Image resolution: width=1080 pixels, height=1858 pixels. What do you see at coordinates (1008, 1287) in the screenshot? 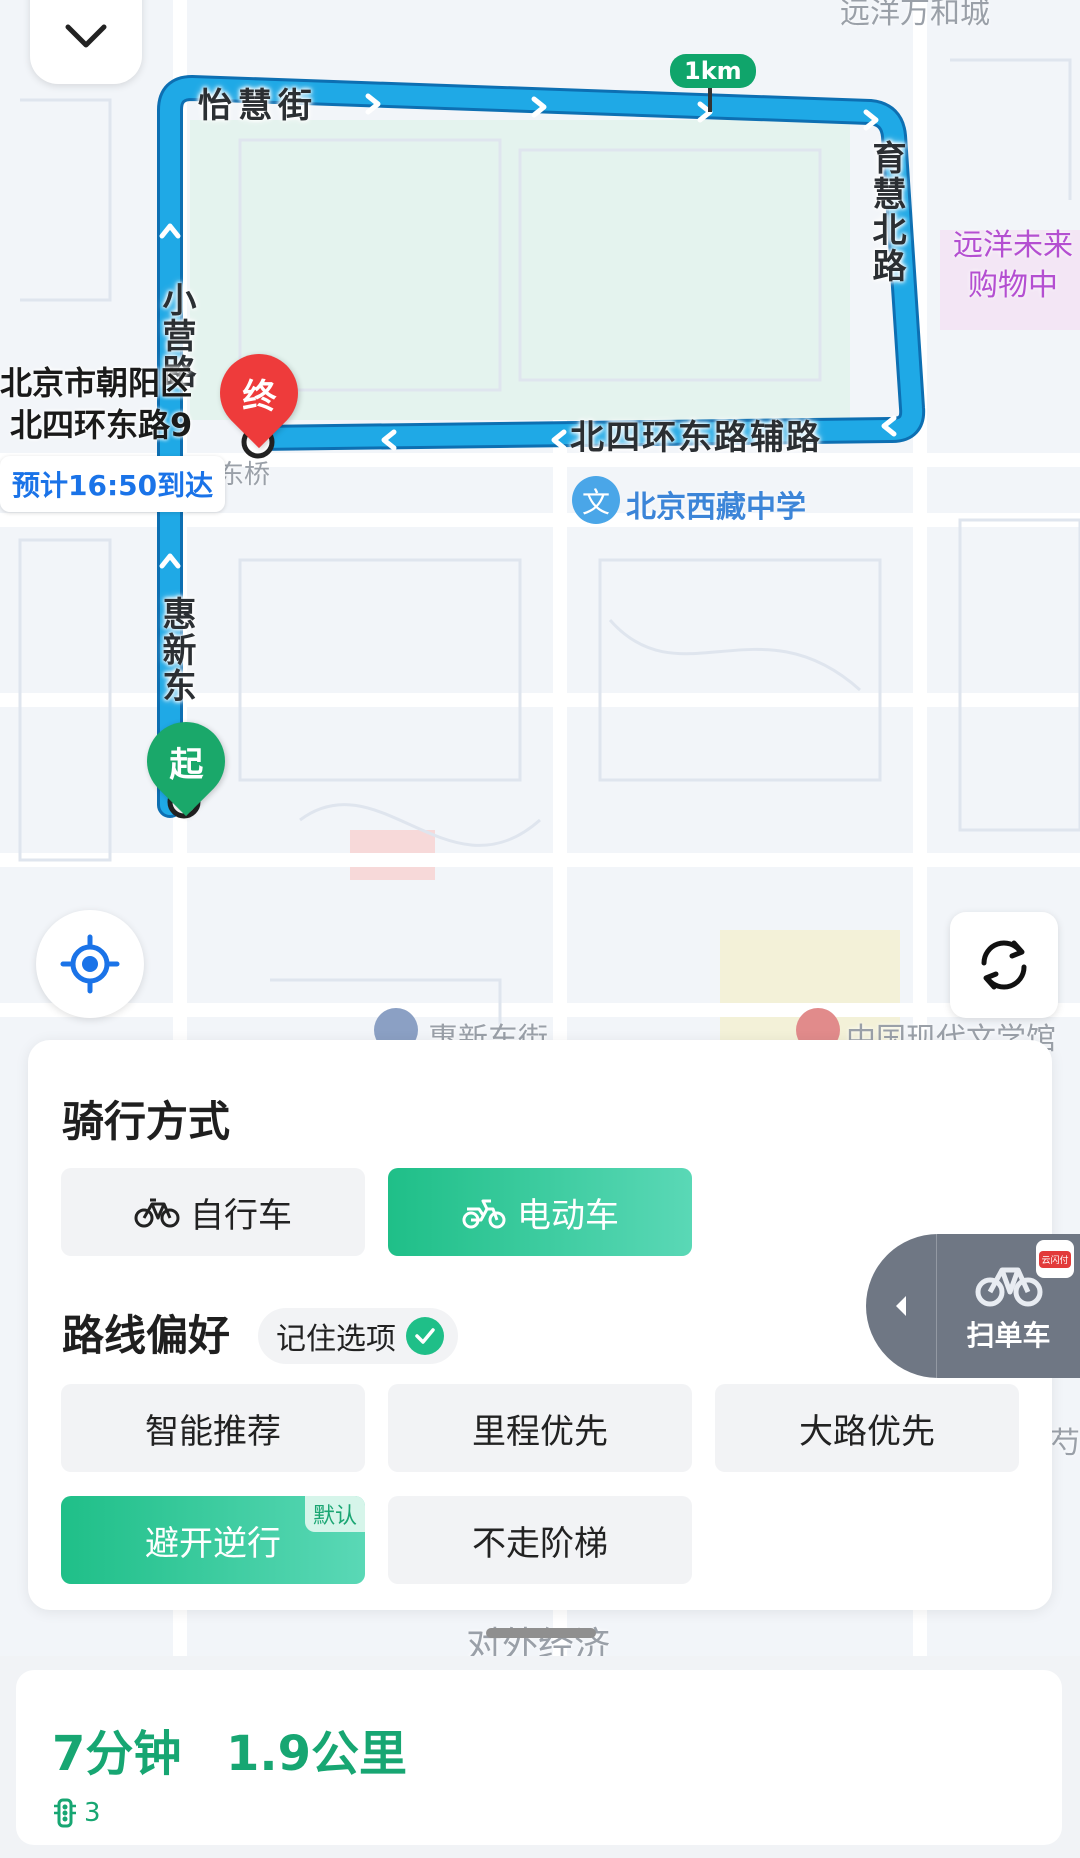
I see `bike-share-icon` at bounding box center [1008, 1287].